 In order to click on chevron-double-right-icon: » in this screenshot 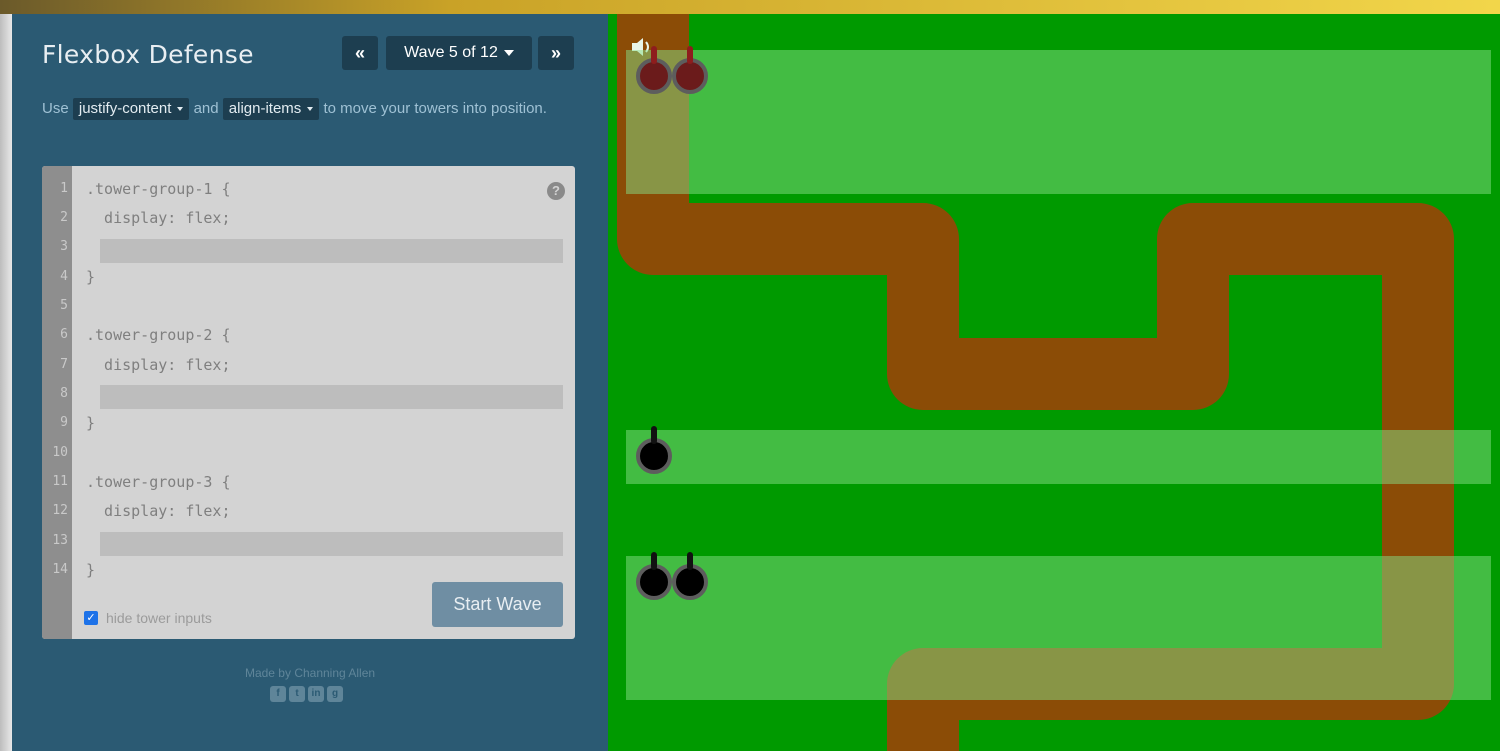, I will do `click(555, 52)`.